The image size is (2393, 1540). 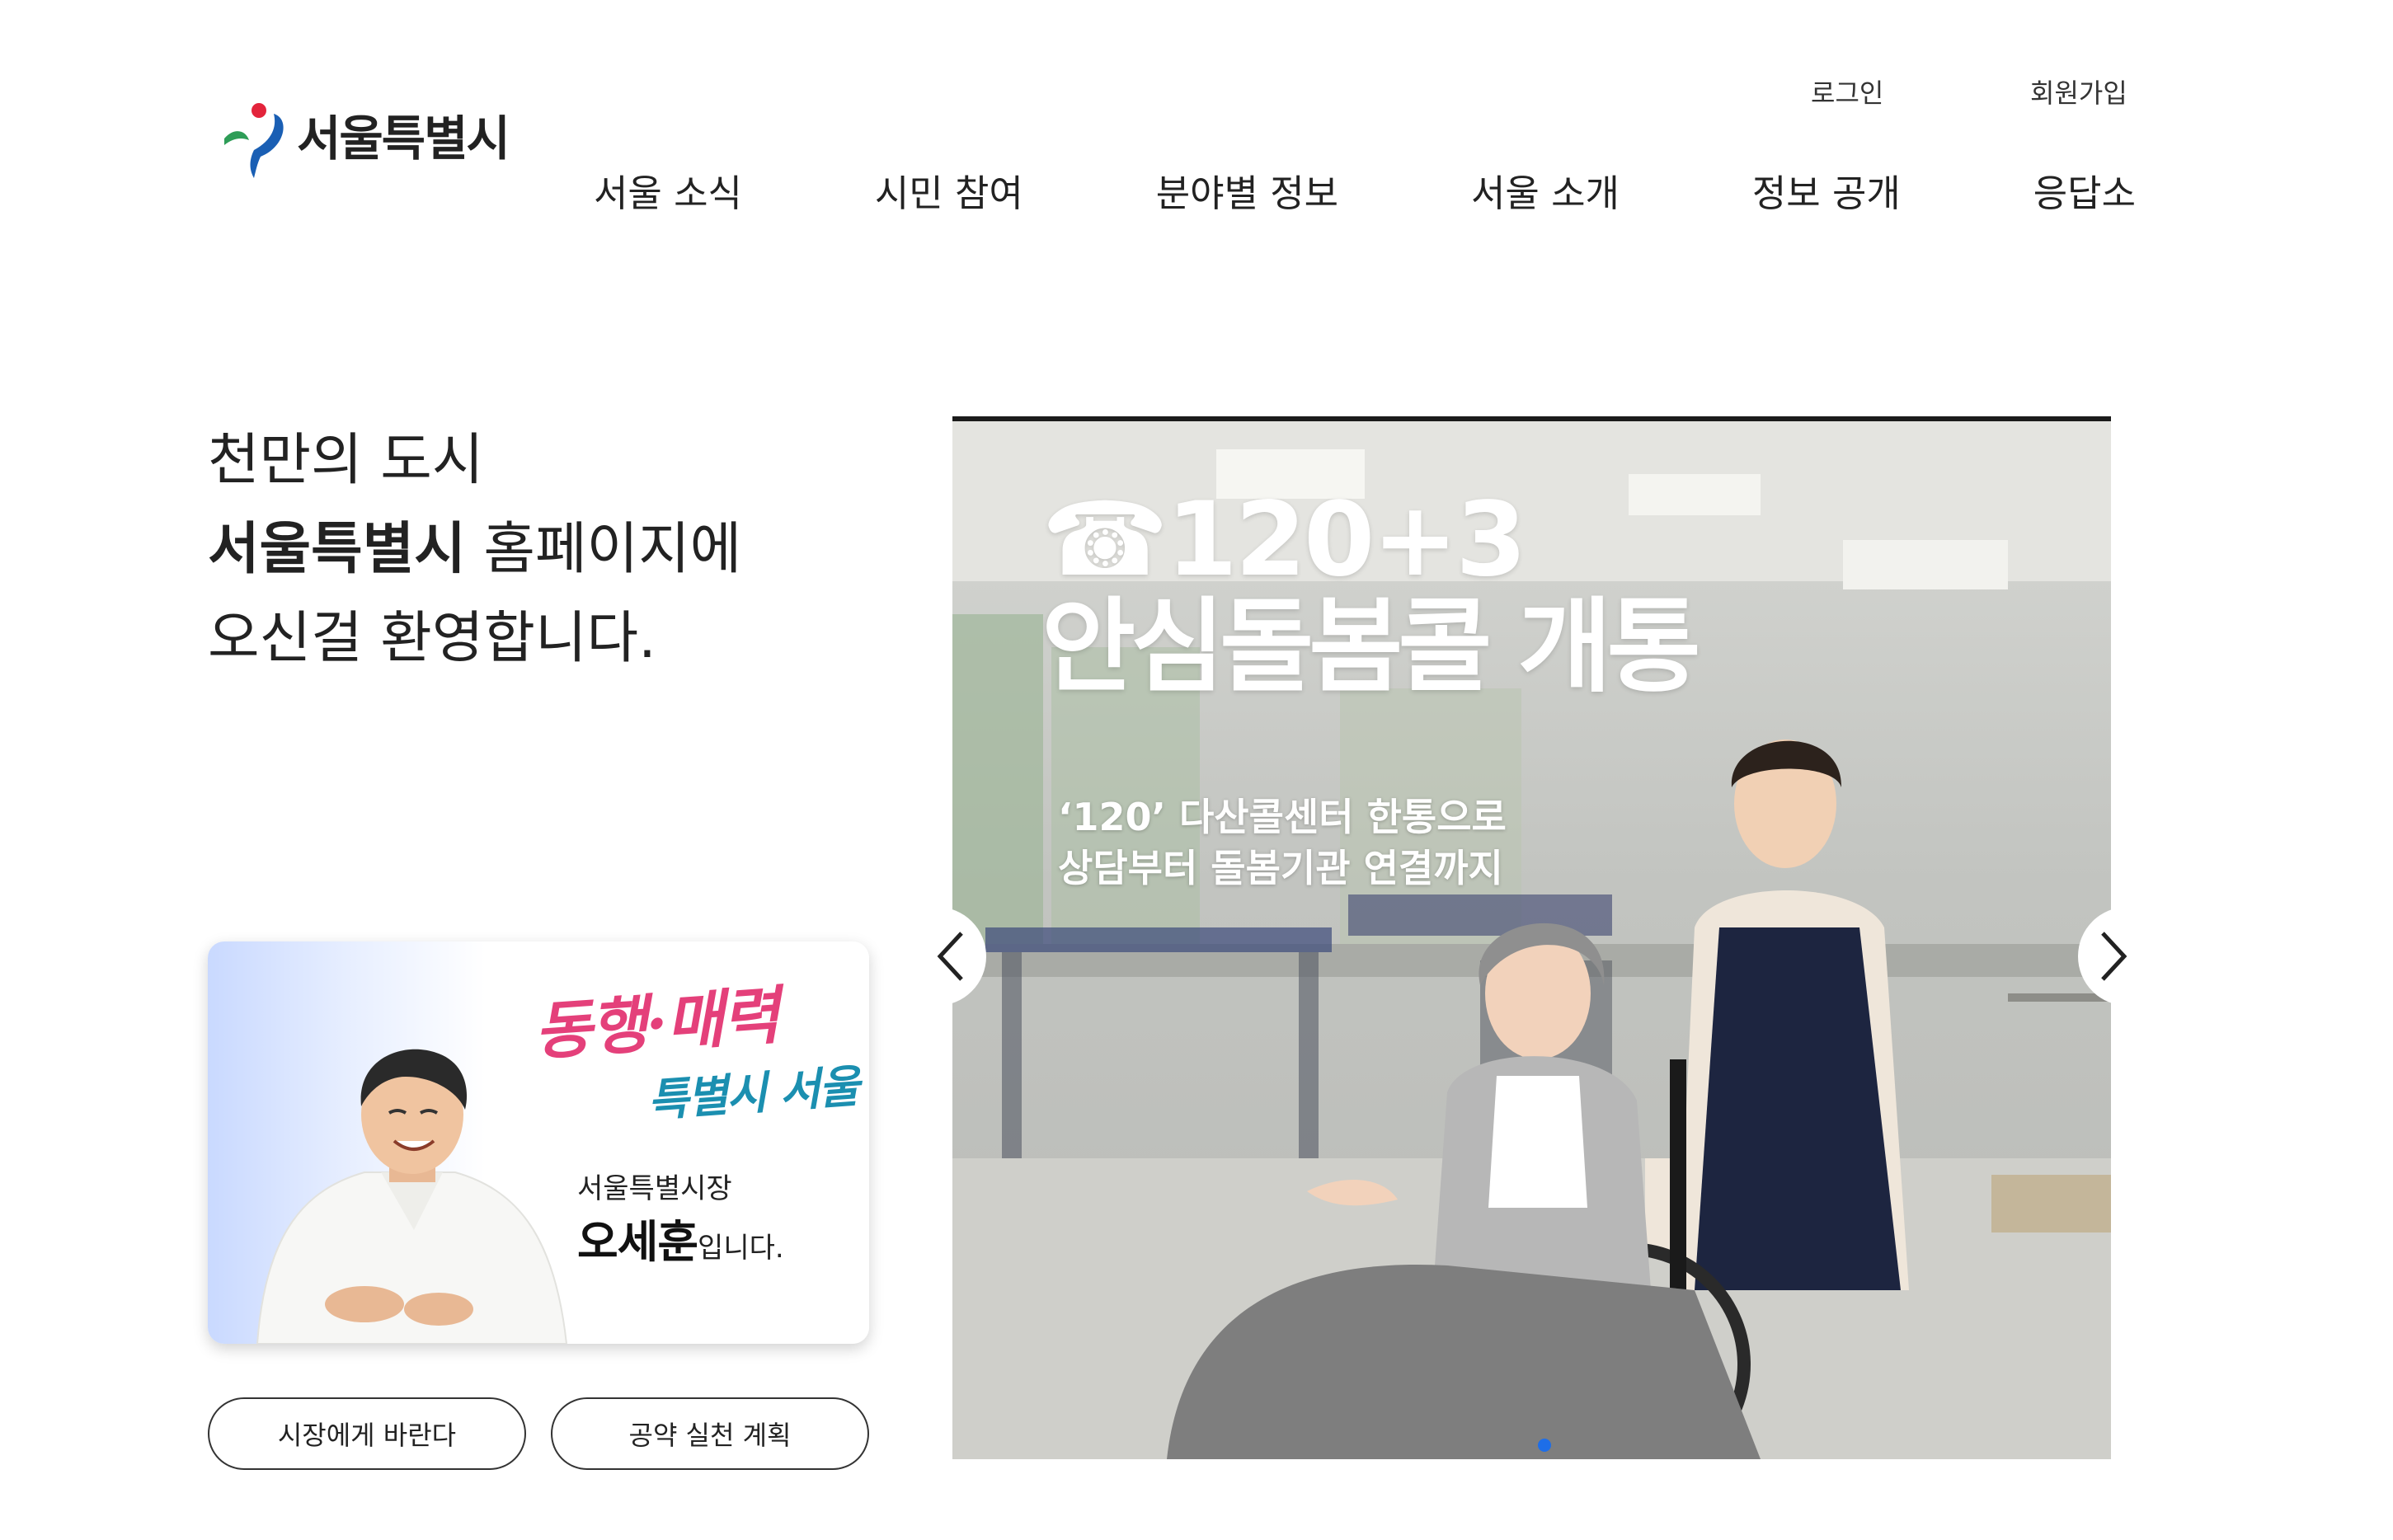 What do you see at coordinates (753, 1093) in the screenshot?
I see `slogan-line-2: 특별시 서울` at bounding box center [753, 1093].